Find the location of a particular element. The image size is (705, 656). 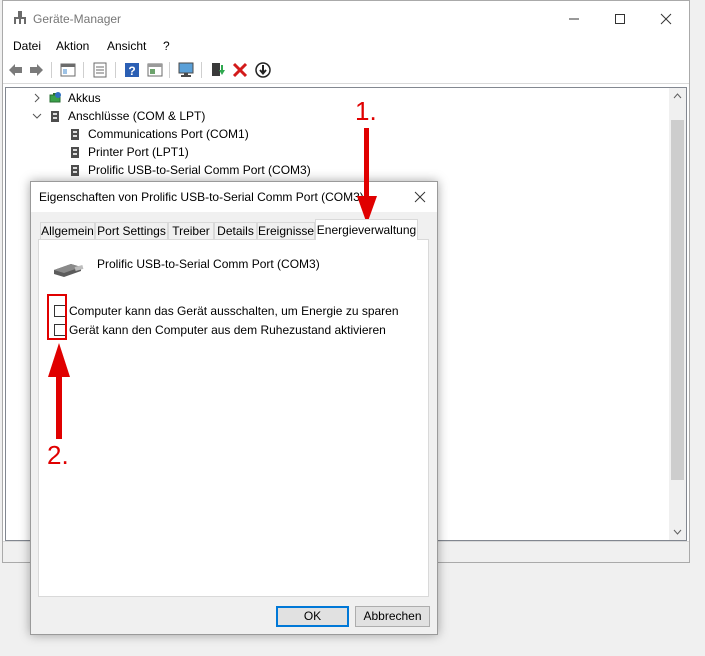

help-icon: ? is located at coordinates (132, 70).